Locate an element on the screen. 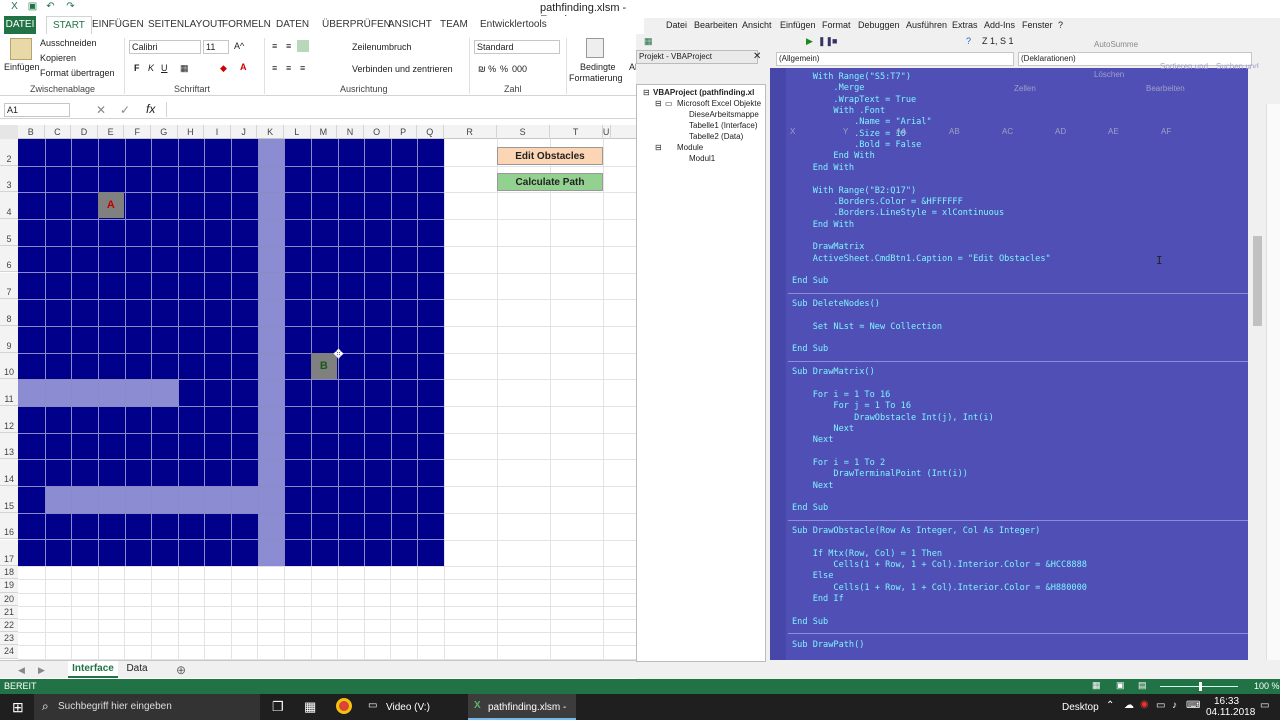 The height and width of the screenshot is (724, 1280). code-line: For j = 1 To 16 is located at coordinates (851, 406).